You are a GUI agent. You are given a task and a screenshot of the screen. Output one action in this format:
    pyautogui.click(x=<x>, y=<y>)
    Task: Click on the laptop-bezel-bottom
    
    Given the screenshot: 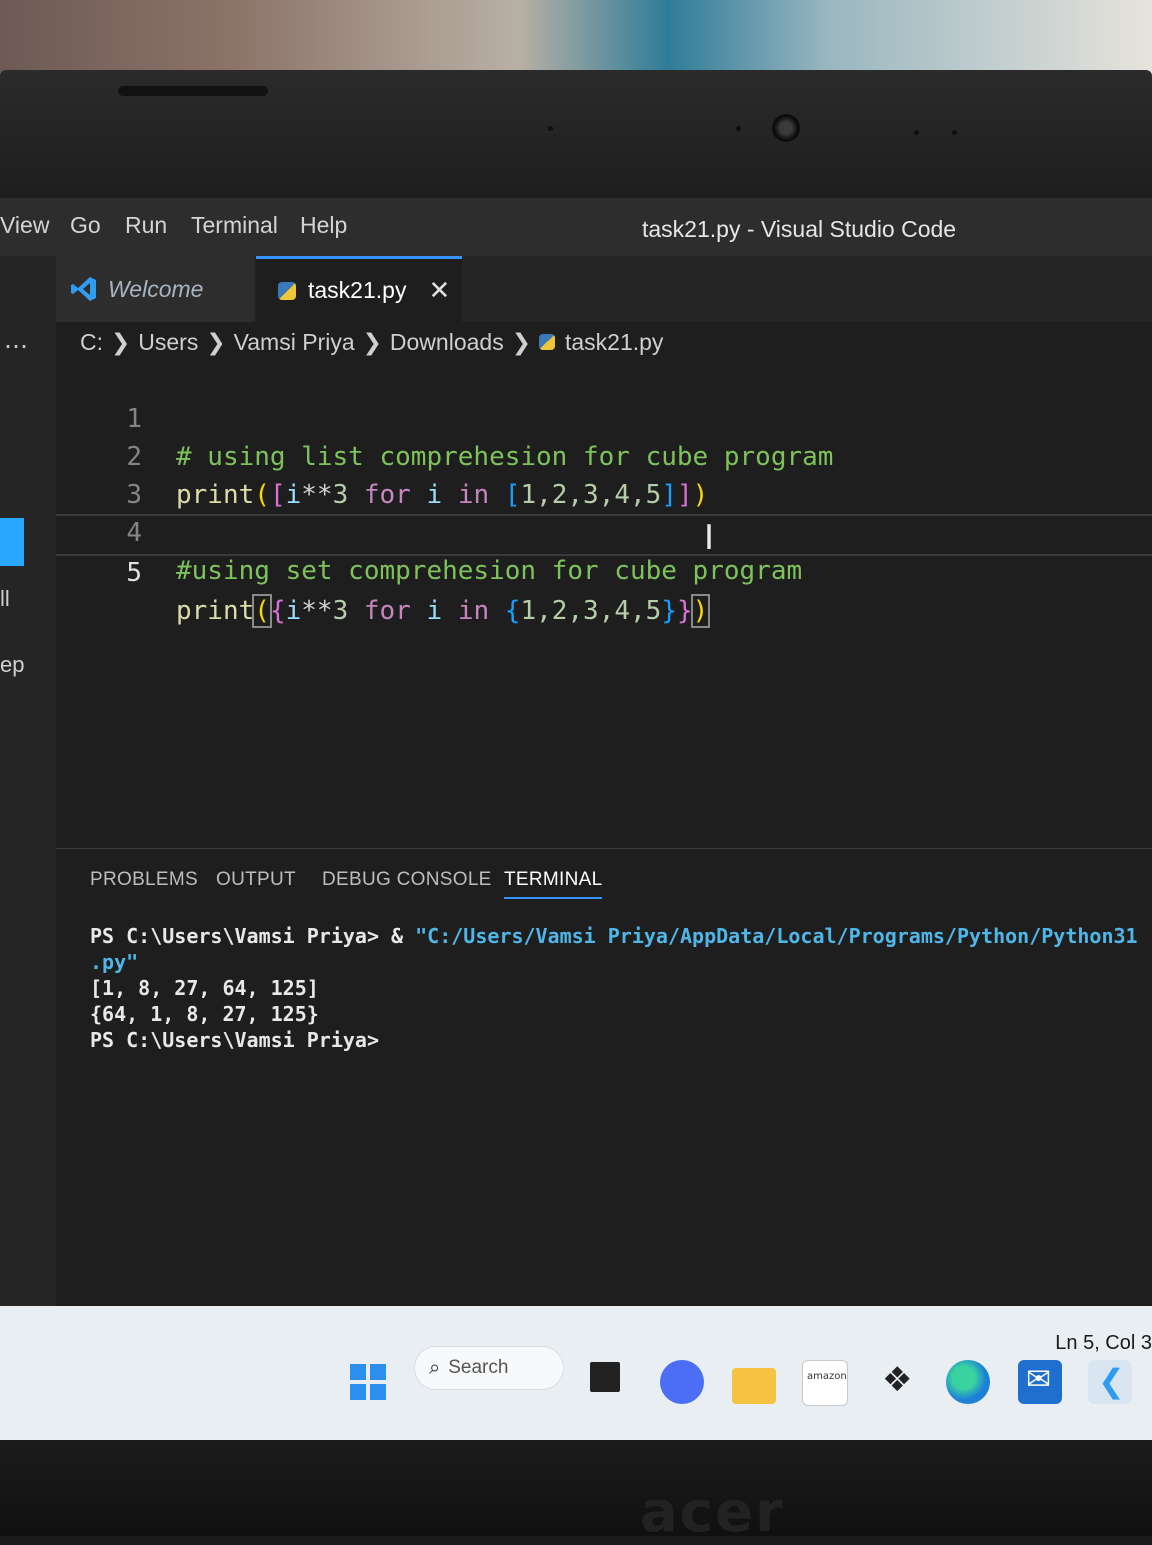 What is the action you would take?
    pyautogui.click(x=576, y=1488)
    